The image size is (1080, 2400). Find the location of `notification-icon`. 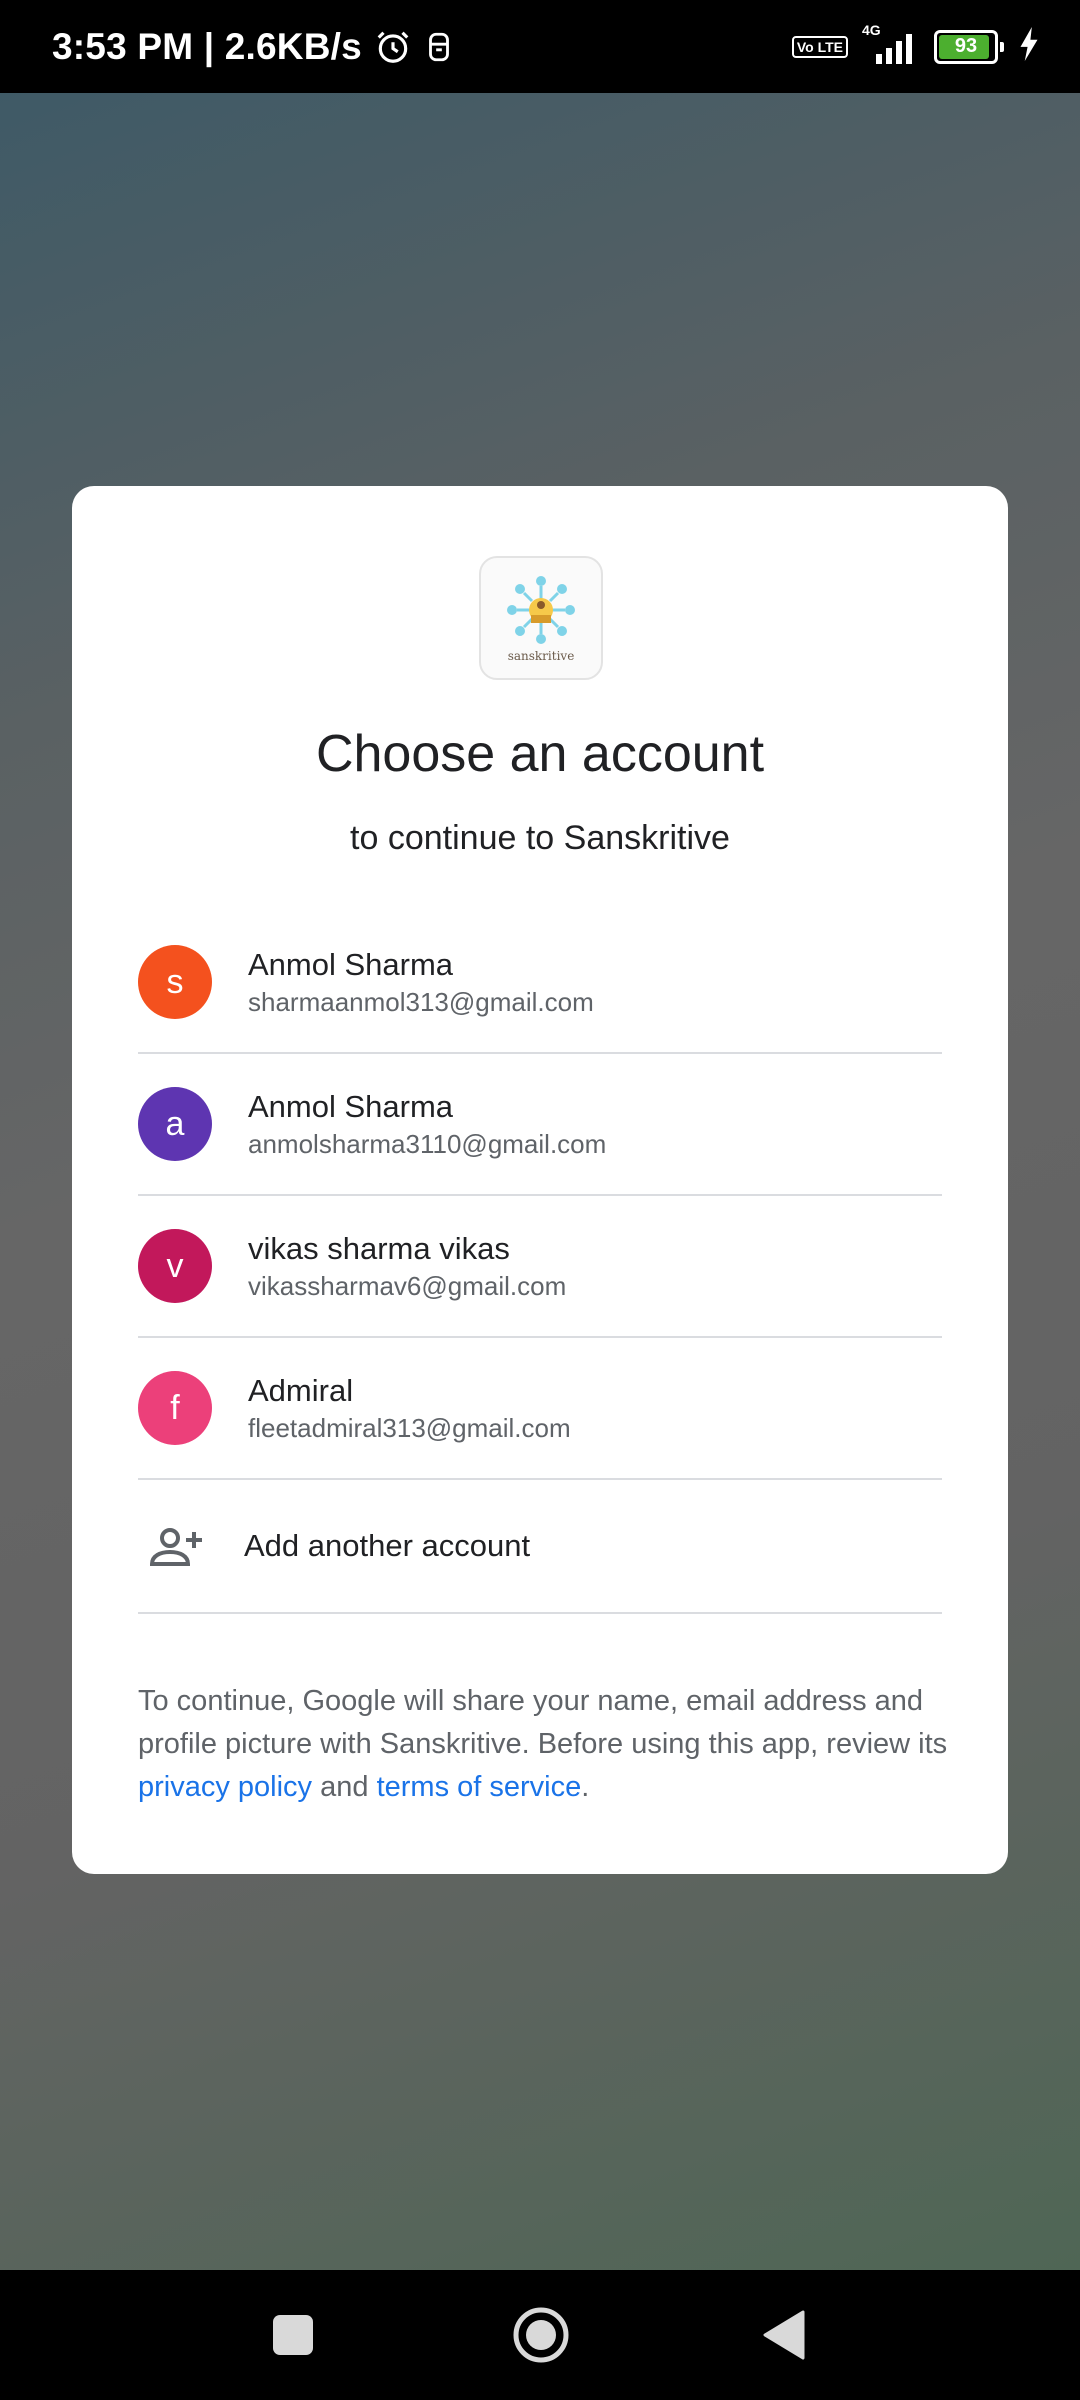

notification-icon is located at coordinates (439, 47).